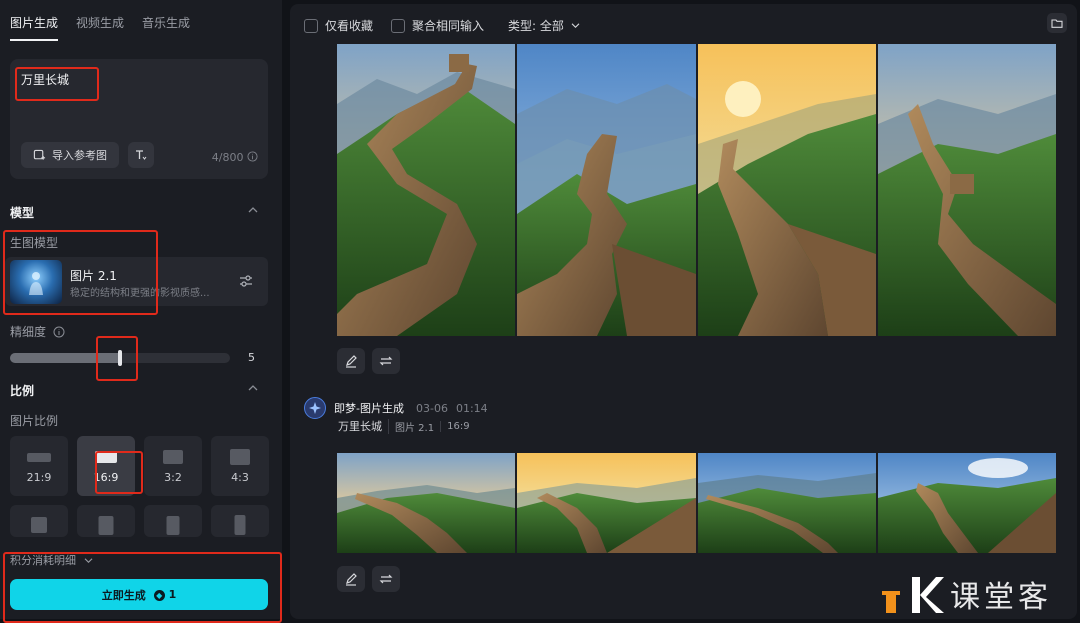 The height and width of the screenshot is (623, 1080). Describe the element at coordinates (106, 477) in the screenshot. I see `ratio-label: 16:9` at that location.